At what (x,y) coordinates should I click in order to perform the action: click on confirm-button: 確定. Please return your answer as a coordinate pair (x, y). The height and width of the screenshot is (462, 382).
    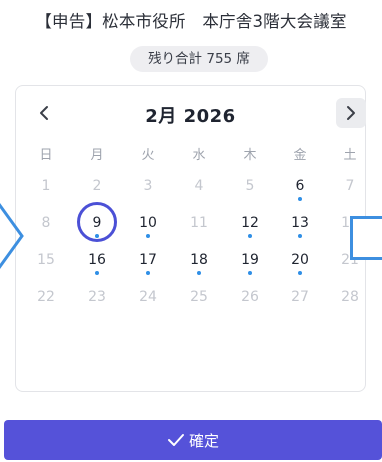
    Looking at the image, I should click on (193, 440).